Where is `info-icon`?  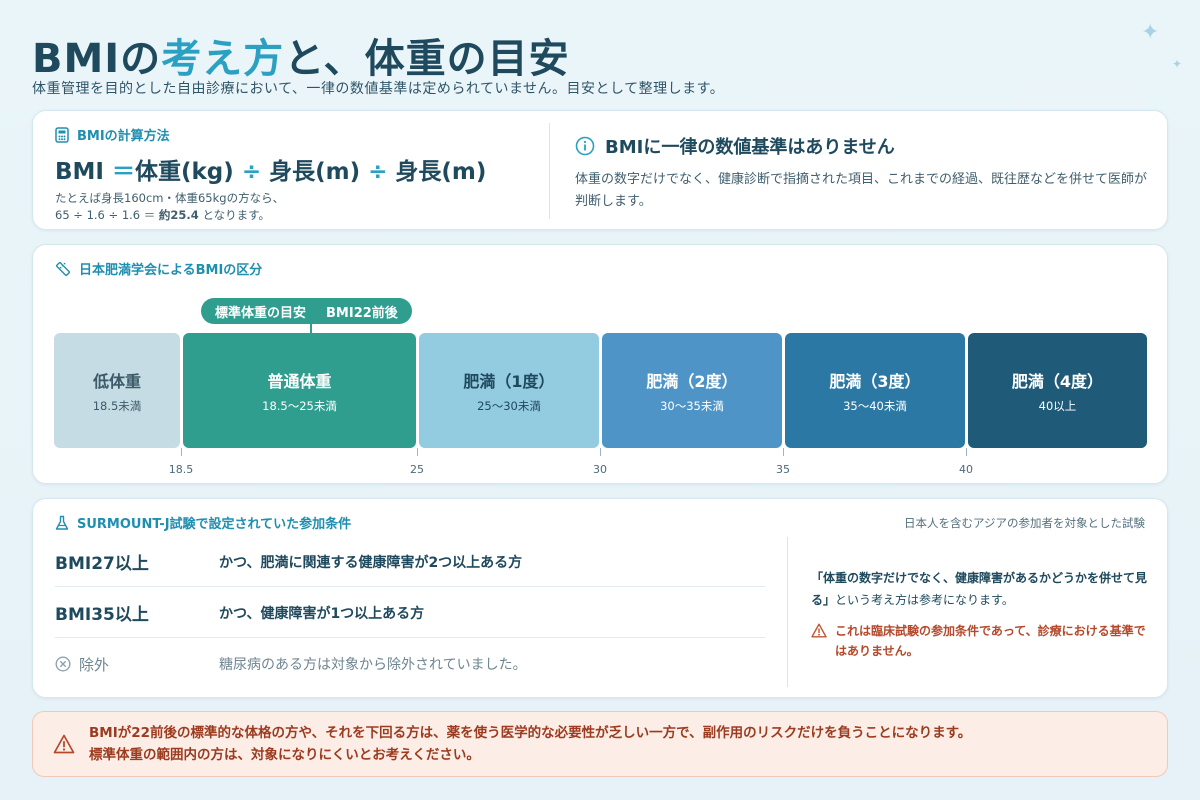
info-icon is located at coordinates (585, 146).